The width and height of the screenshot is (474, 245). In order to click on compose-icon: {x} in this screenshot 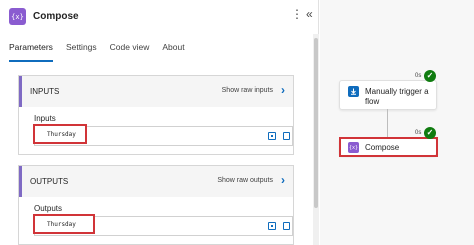, I will do `click(17, 16)`.